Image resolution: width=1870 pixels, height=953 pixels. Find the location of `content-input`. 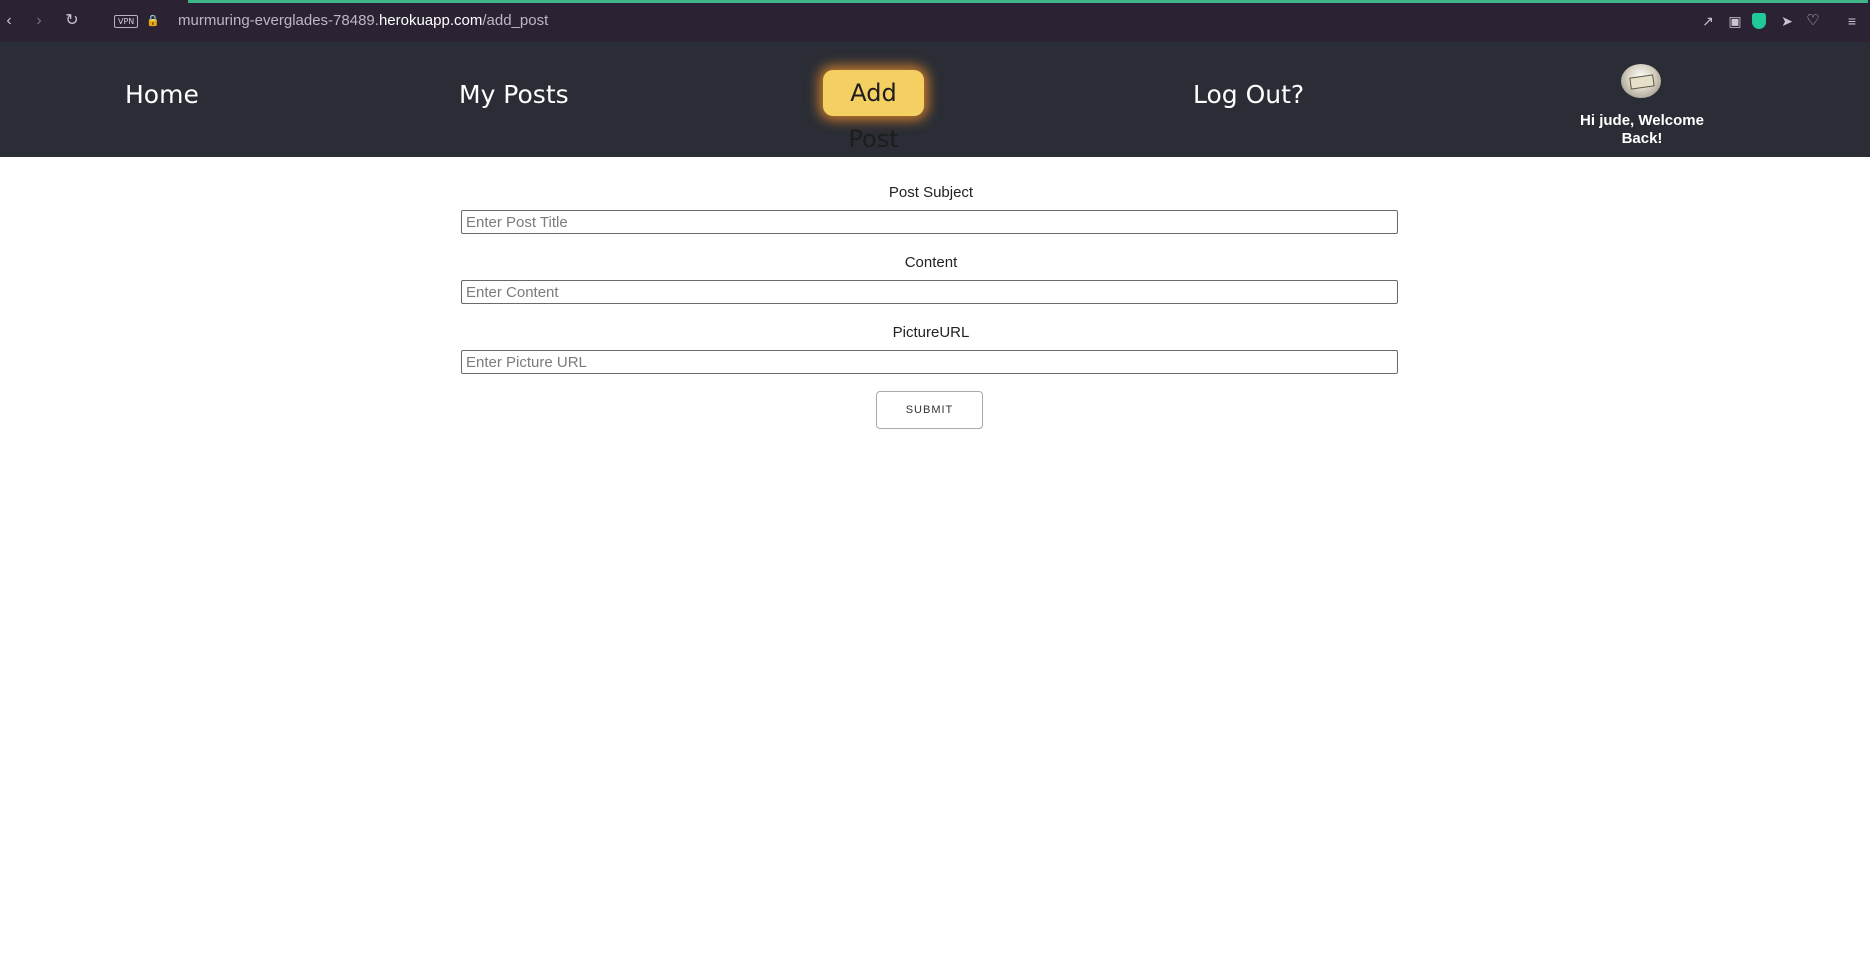

content-input is located at coordinates (929, 292).